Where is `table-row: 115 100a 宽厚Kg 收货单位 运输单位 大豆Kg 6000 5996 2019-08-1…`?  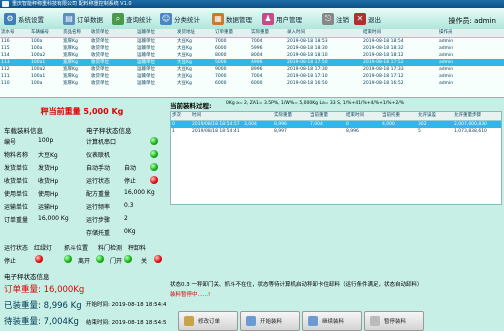
table-row: 115 100a 宽厚Kg 收货单位 运输单位 大豆Kg 6000 5996 2019-08-1… is located at coordinates (252, 48).